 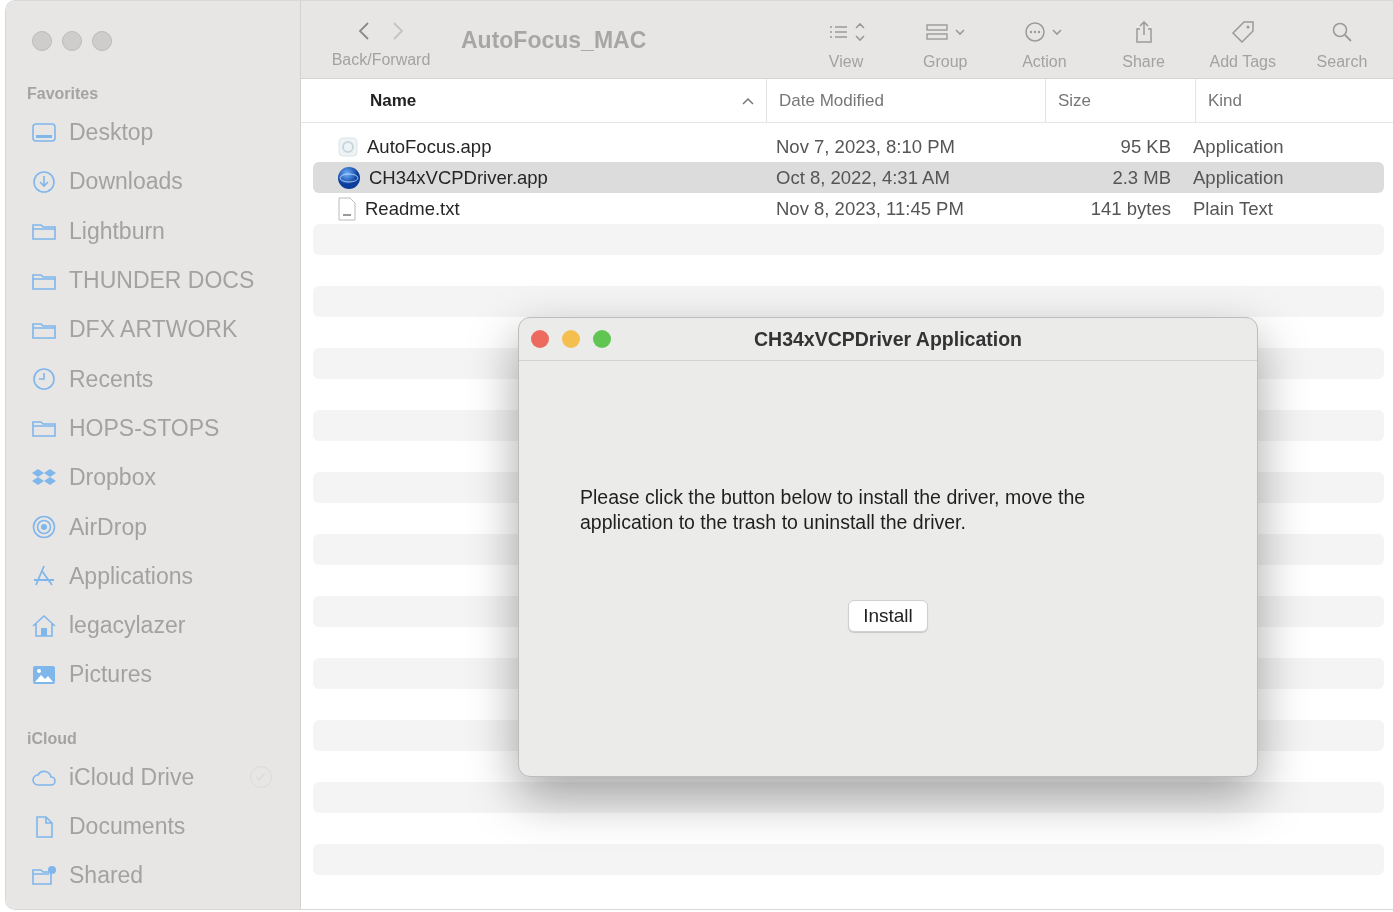 What do you see at coordinates (429, 146) in the screenshot?
I see `file-name: AutoFocus.app` at bounding box center [429, 146].